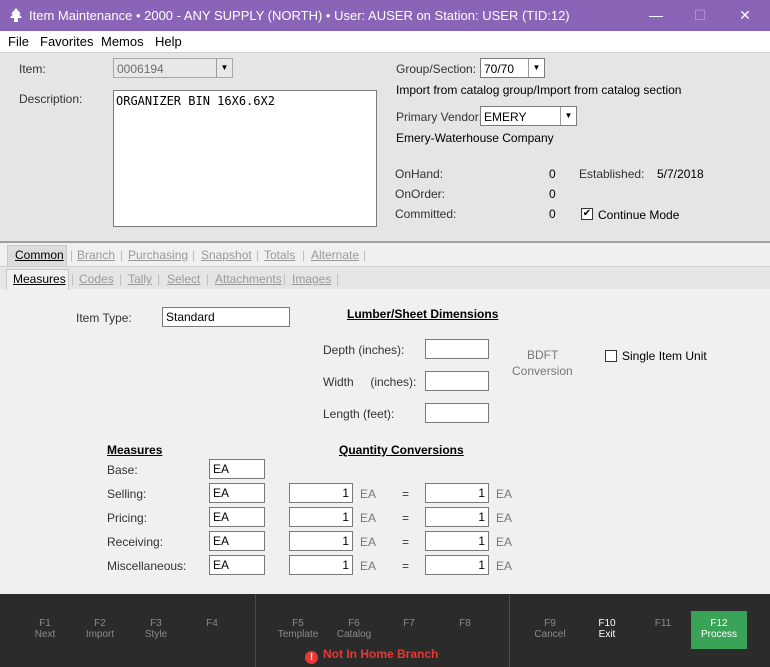 This screenshot has width=770, height=667. I want to click on f4-button: F4, so click(212, 623).